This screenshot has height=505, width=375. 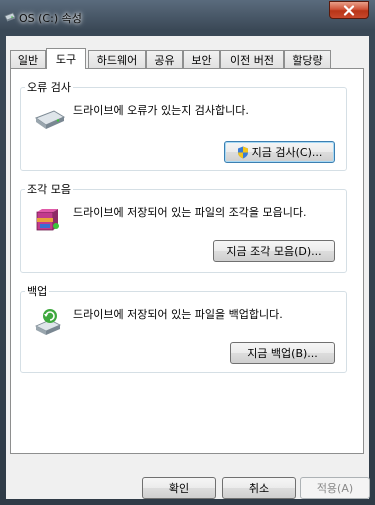 What do you see at coordinates (10, 17) in the screenshot?
I see `drive-icon` at bounding box center [10, 17].